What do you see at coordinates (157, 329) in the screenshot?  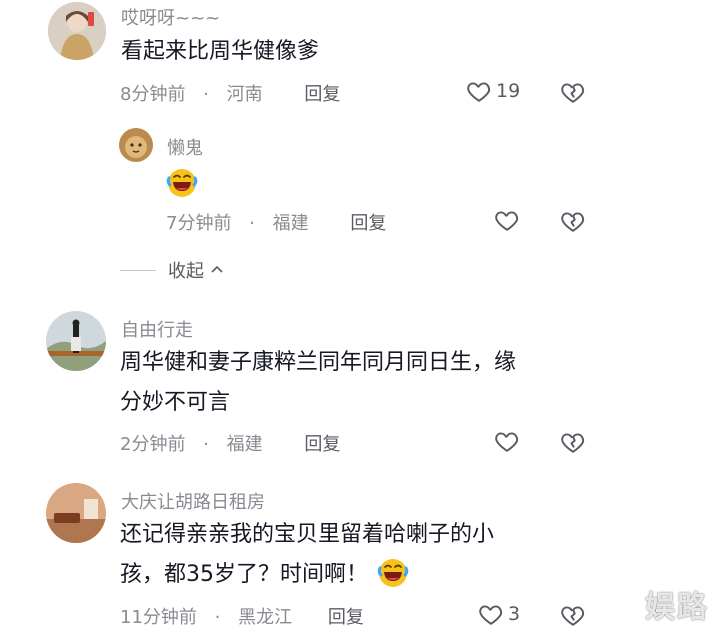 I see `comment-username: 自由行走` at bounding box center [157, 329].